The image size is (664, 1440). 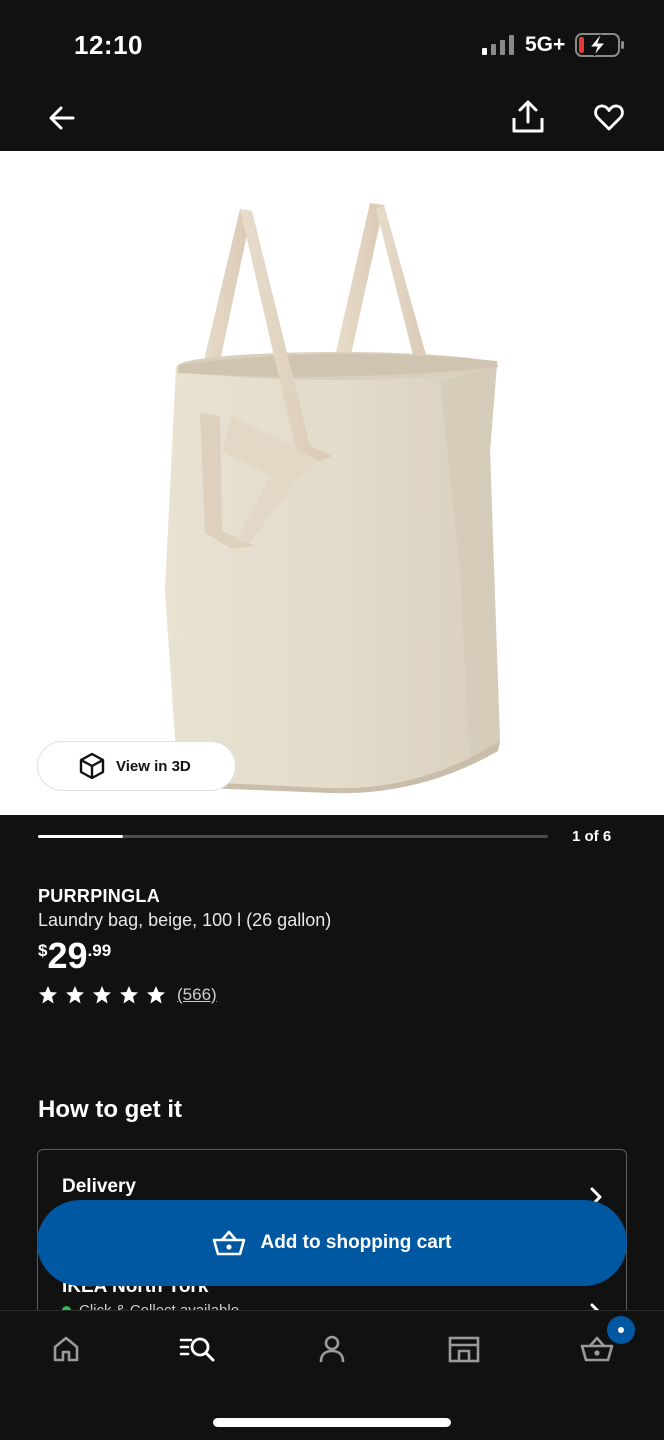 I want to click on product-price: $ 29 .99, so click(x=74, y=956).